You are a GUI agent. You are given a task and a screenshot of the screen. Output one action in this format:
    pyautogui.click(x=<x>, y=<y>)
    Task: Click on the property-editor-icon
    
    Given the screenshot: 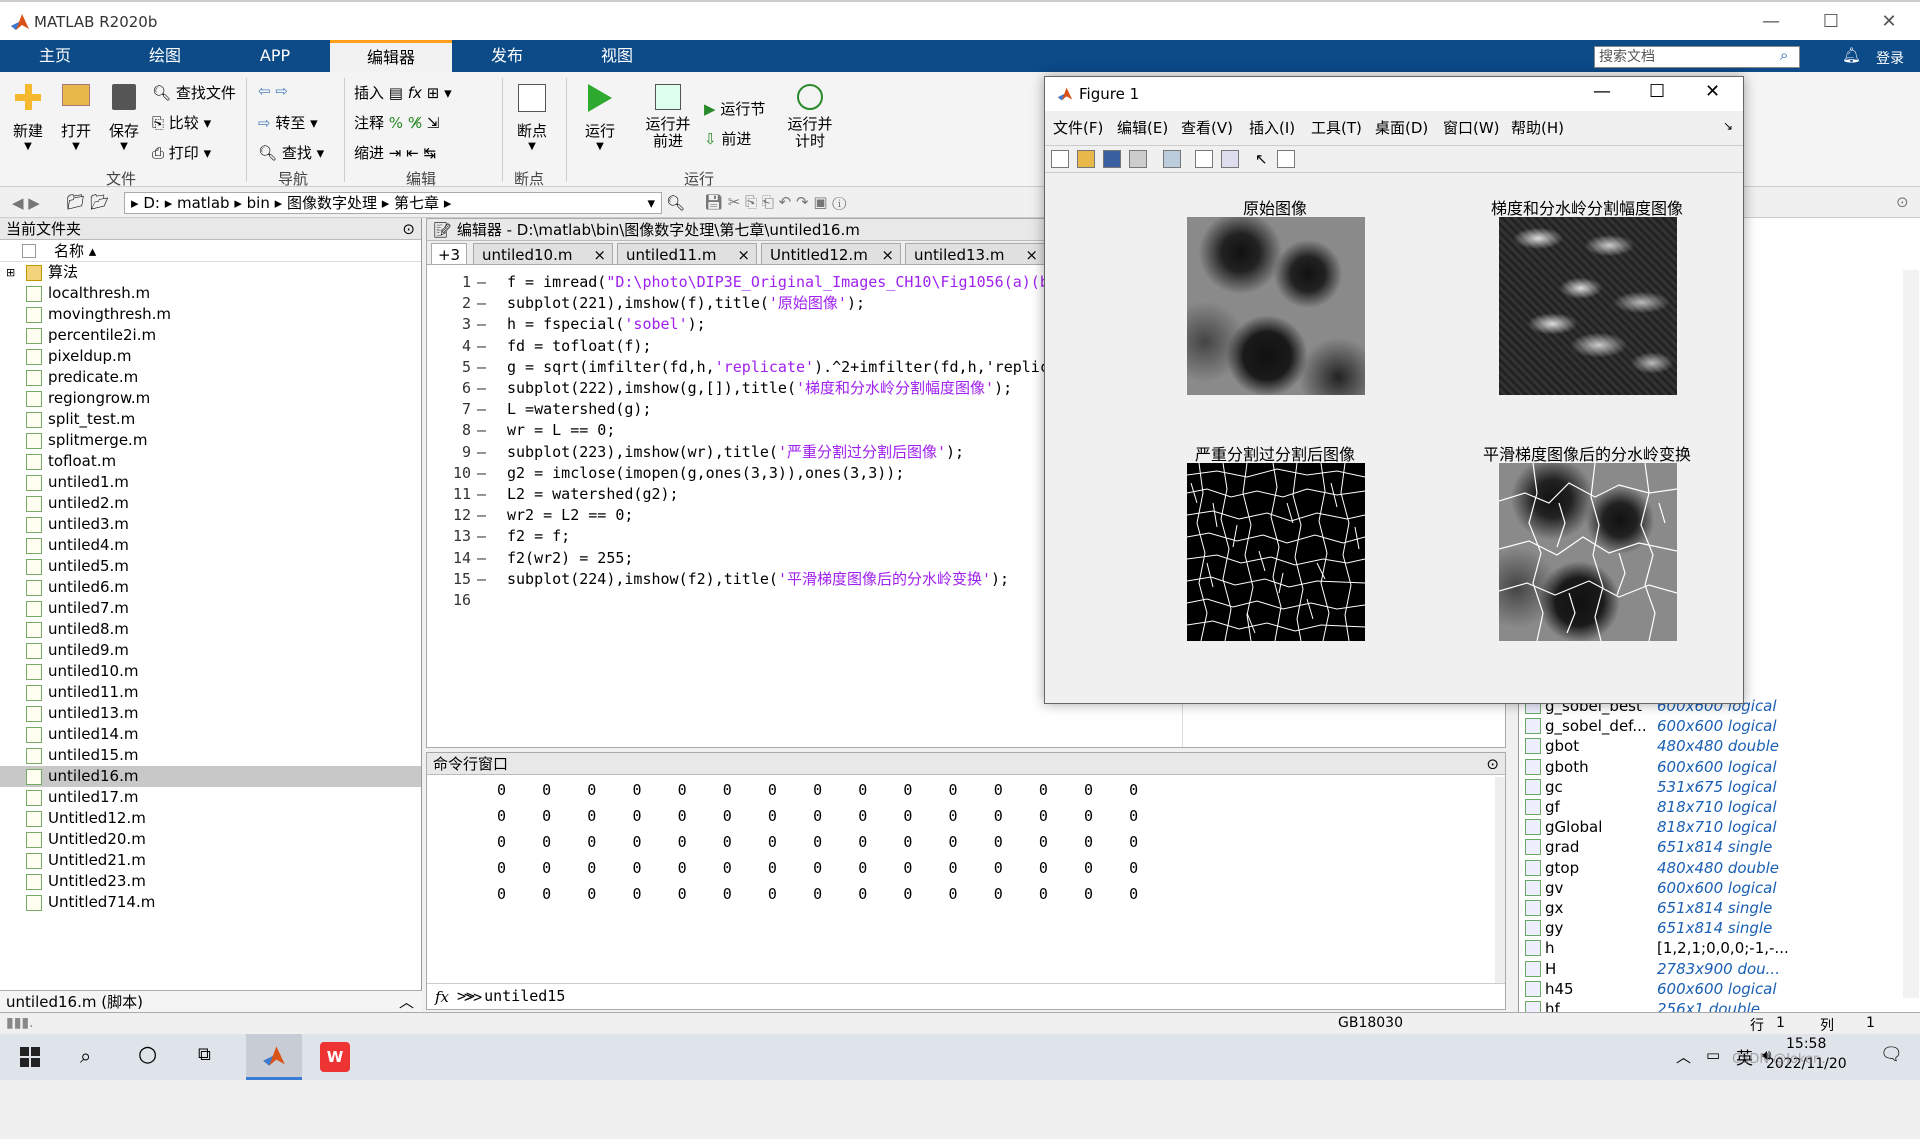 What is the action you would take?
    pyautogui.click(x=1286, y=159)
    